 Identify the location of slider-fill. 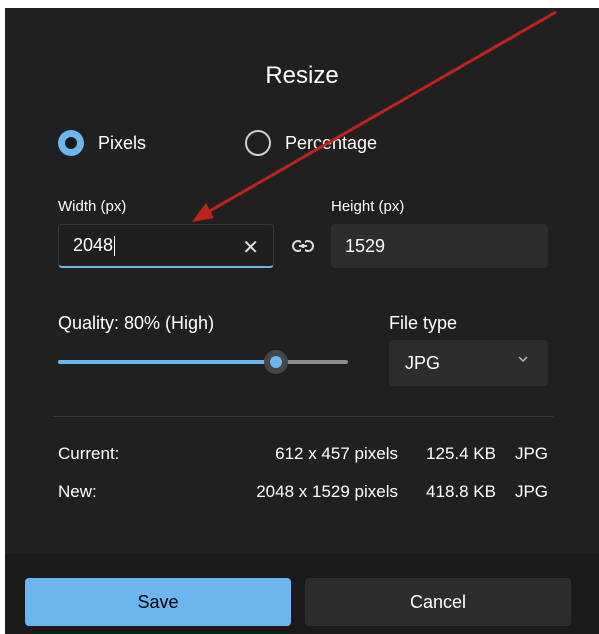
(167, 362).